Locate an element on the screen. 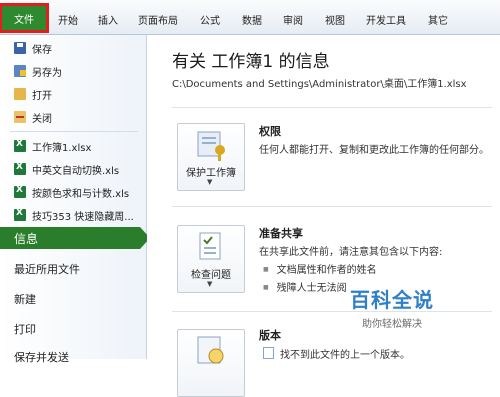  tab-data: 数据 is located at coordinates (252, 19).